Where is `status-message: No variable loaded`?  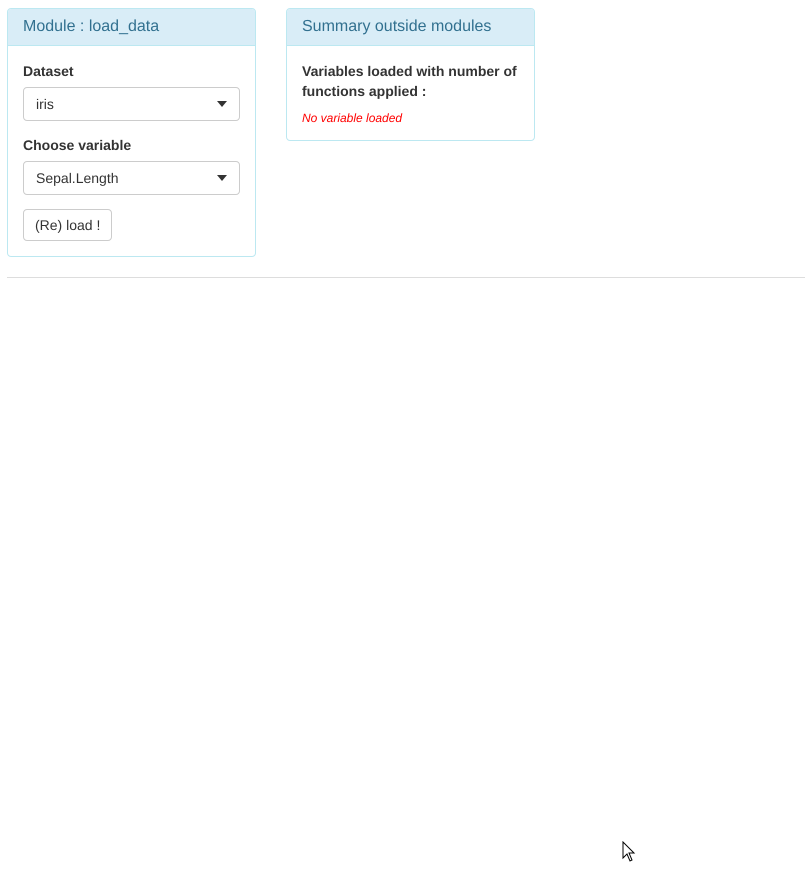 status-message: No variable loaded is located at coordinates (353, 118).